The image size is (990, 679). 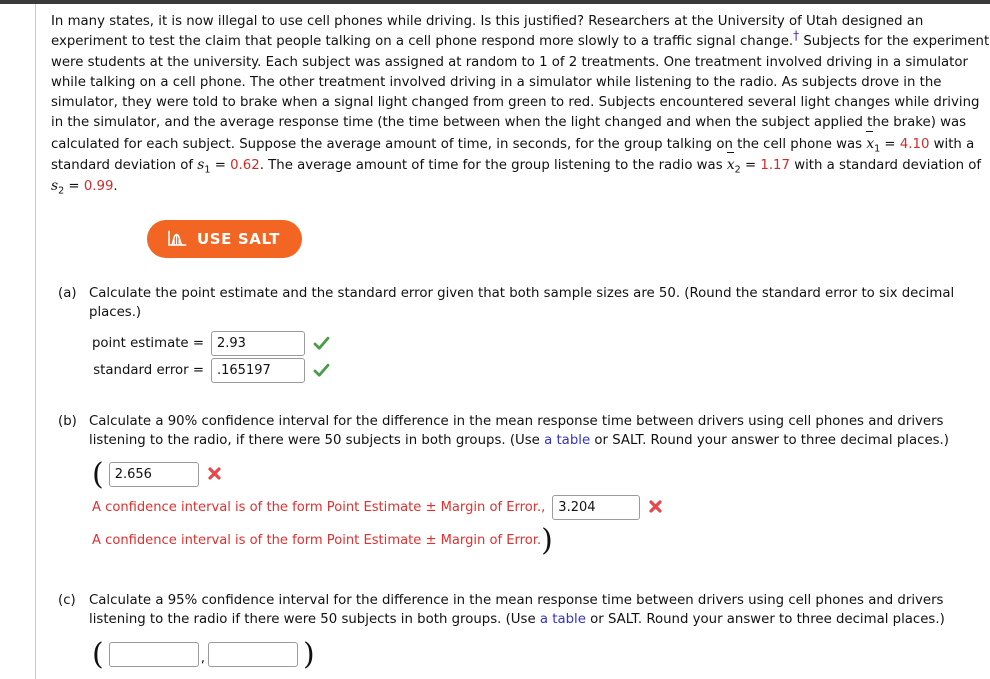 What do you see at coordinates (67, 600) in the screenshot?
I see `question-c-letter: (c)` at bounding box center [67, 600].